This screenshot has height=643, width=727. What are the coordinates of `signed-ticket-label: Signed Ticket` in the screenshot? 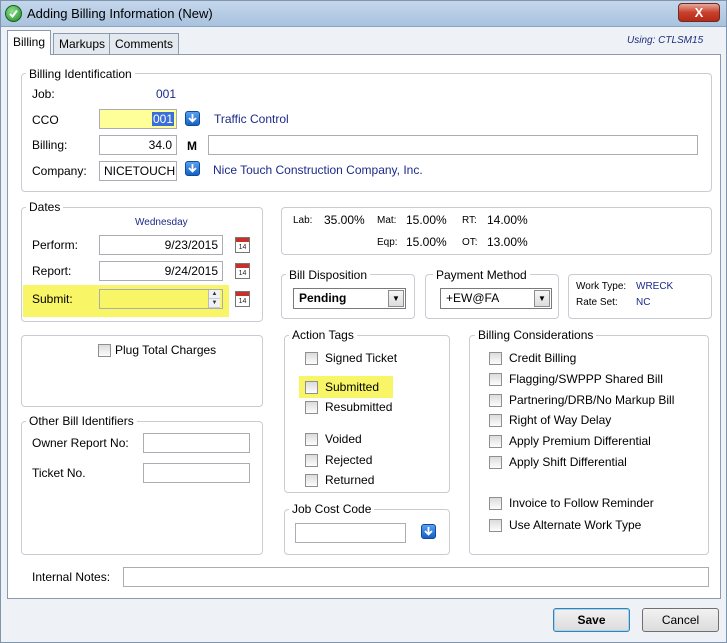 It's located at (361, 358).